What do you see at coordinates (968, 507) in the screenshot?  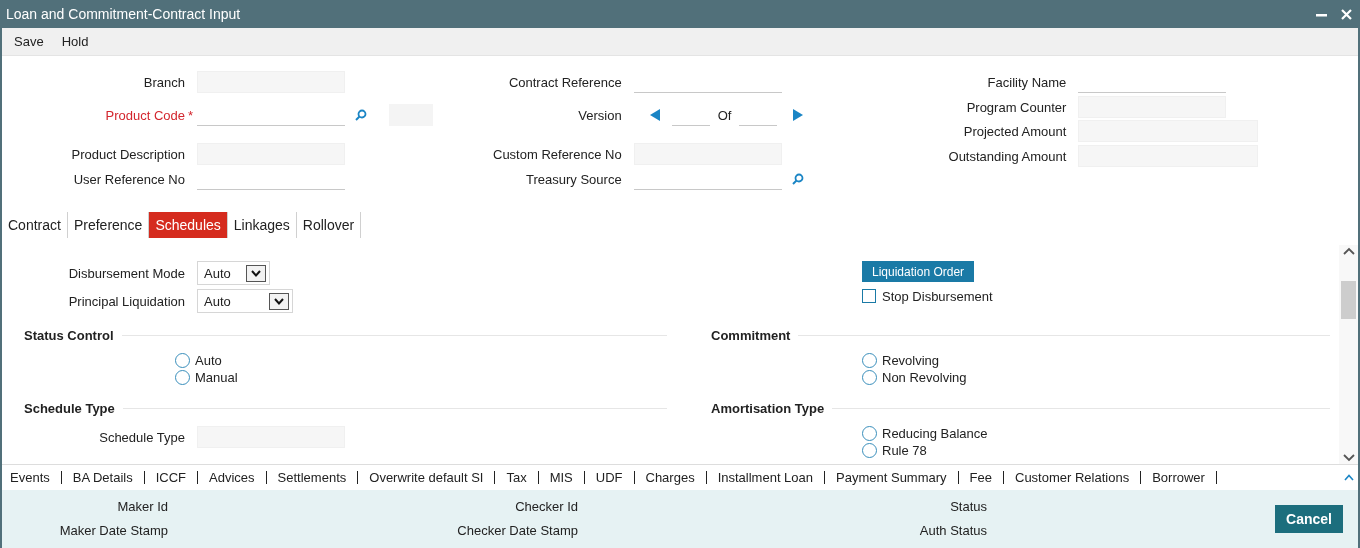 I see `audit-label: Status` at bounding box center [968, 507].